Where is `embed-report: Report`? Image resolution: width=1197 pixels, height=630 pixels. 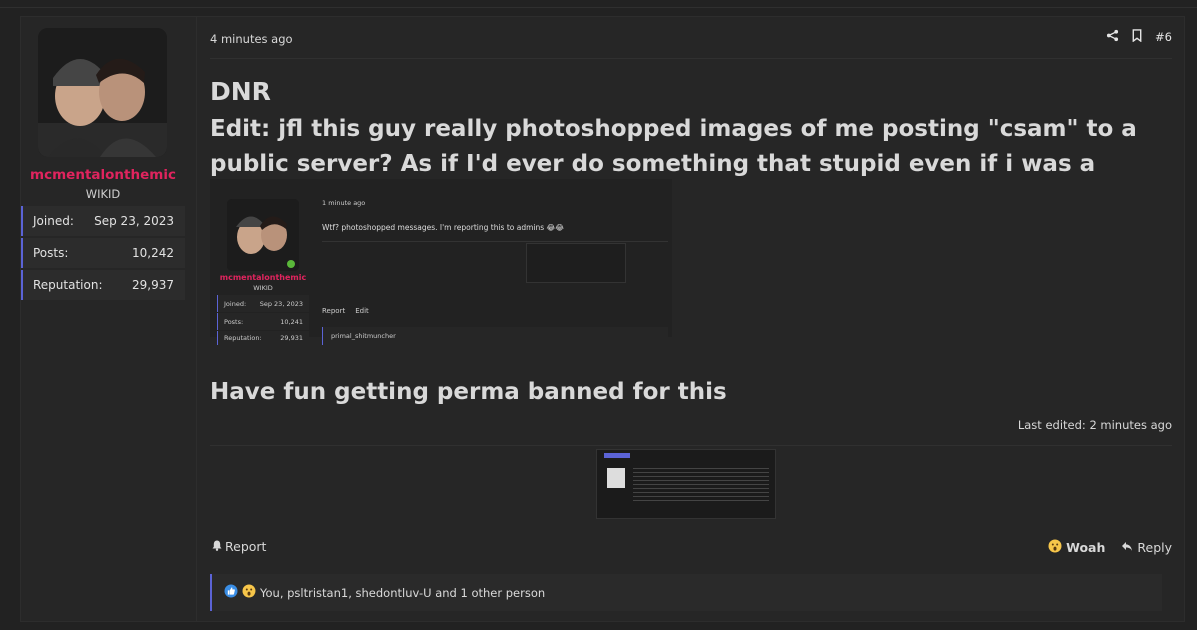 embed-report: Report is located at coordinates (334, 311).